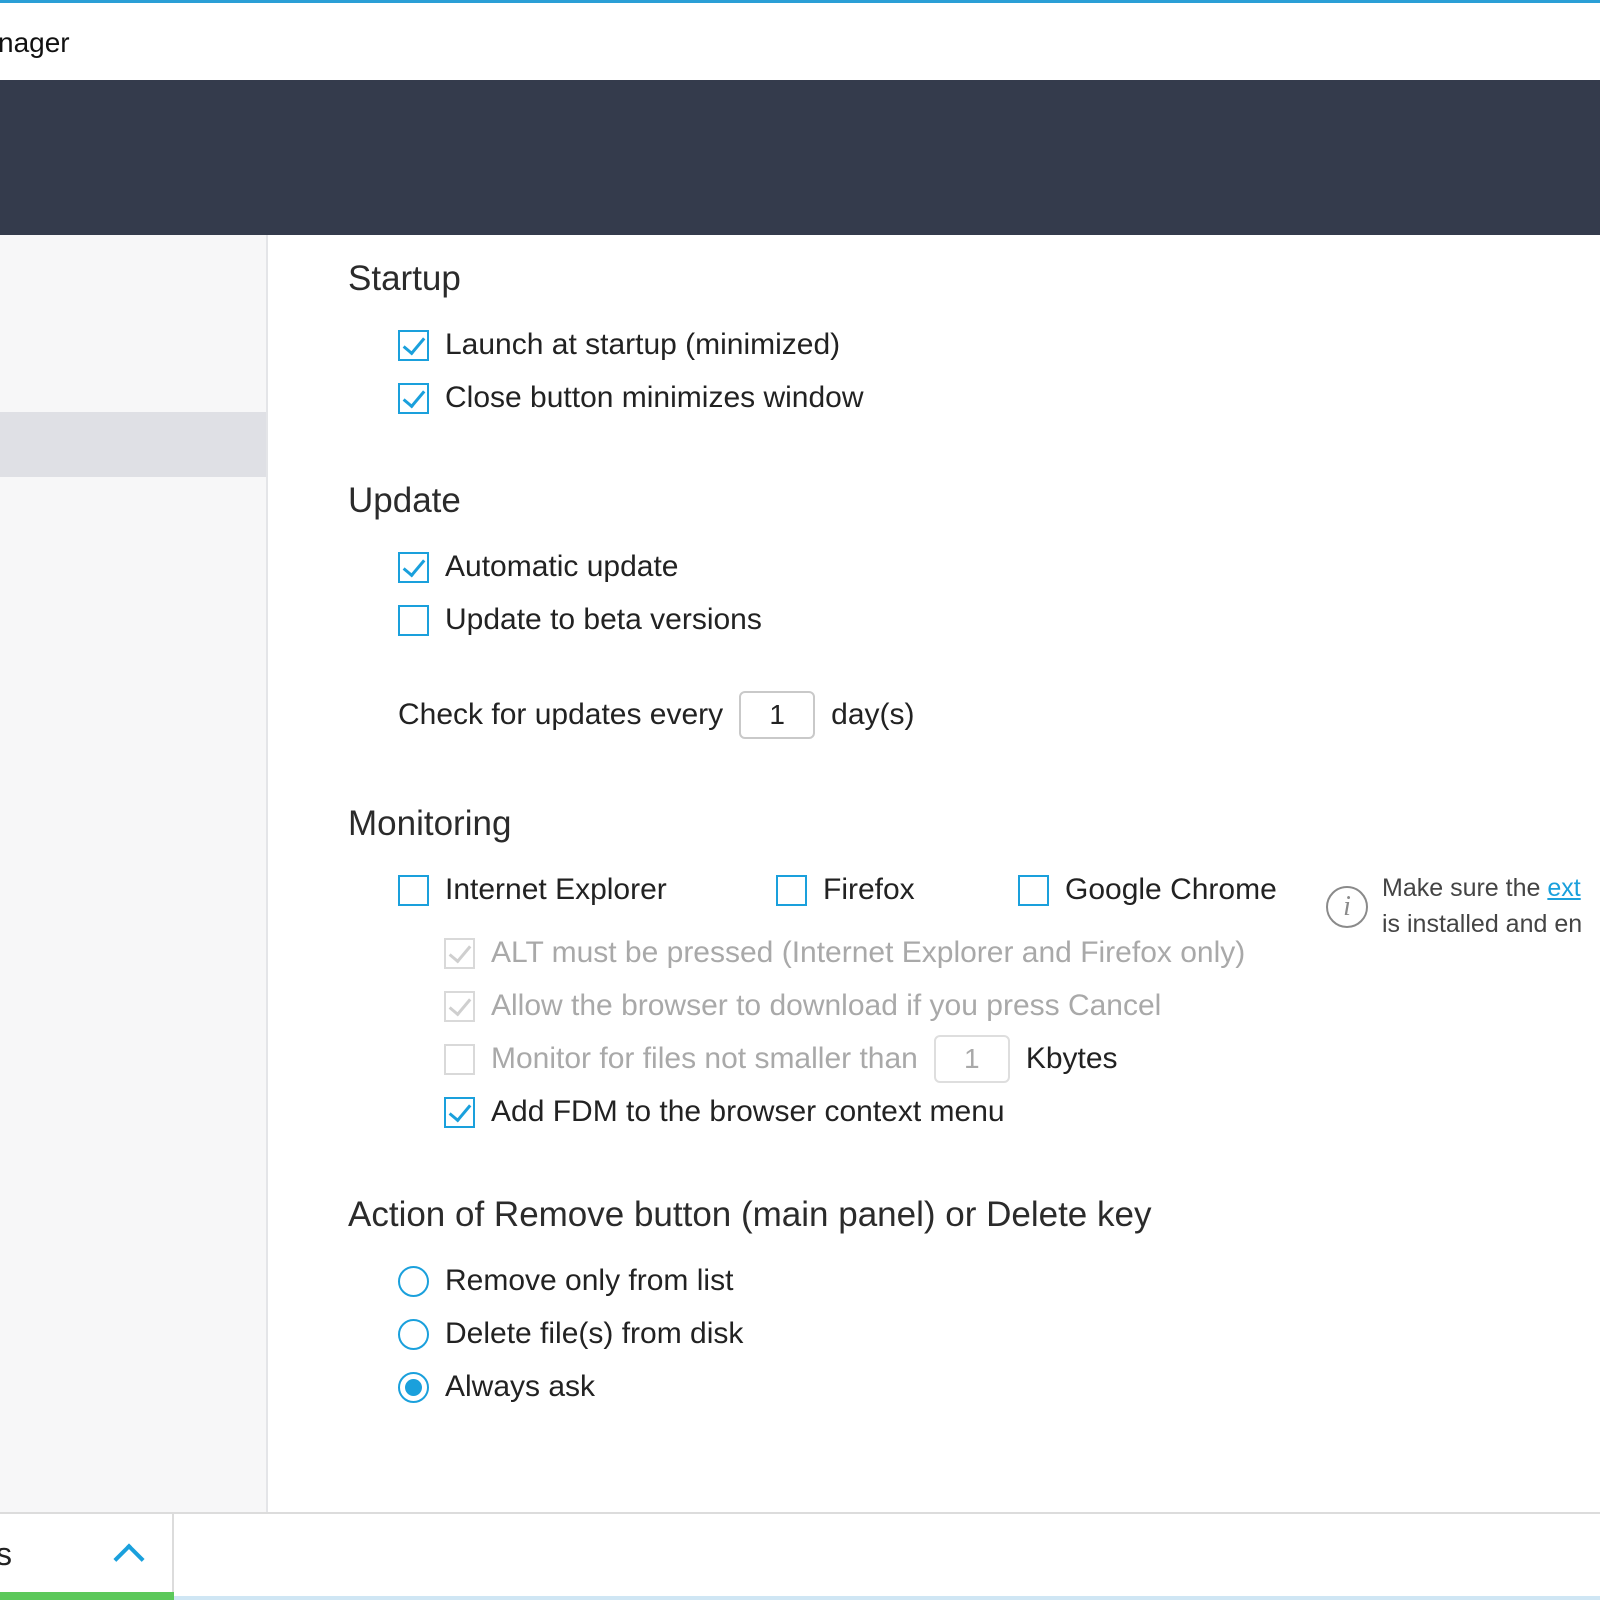  I want to click on beta-versions-option: Update to beta versions, so click(580, 620).